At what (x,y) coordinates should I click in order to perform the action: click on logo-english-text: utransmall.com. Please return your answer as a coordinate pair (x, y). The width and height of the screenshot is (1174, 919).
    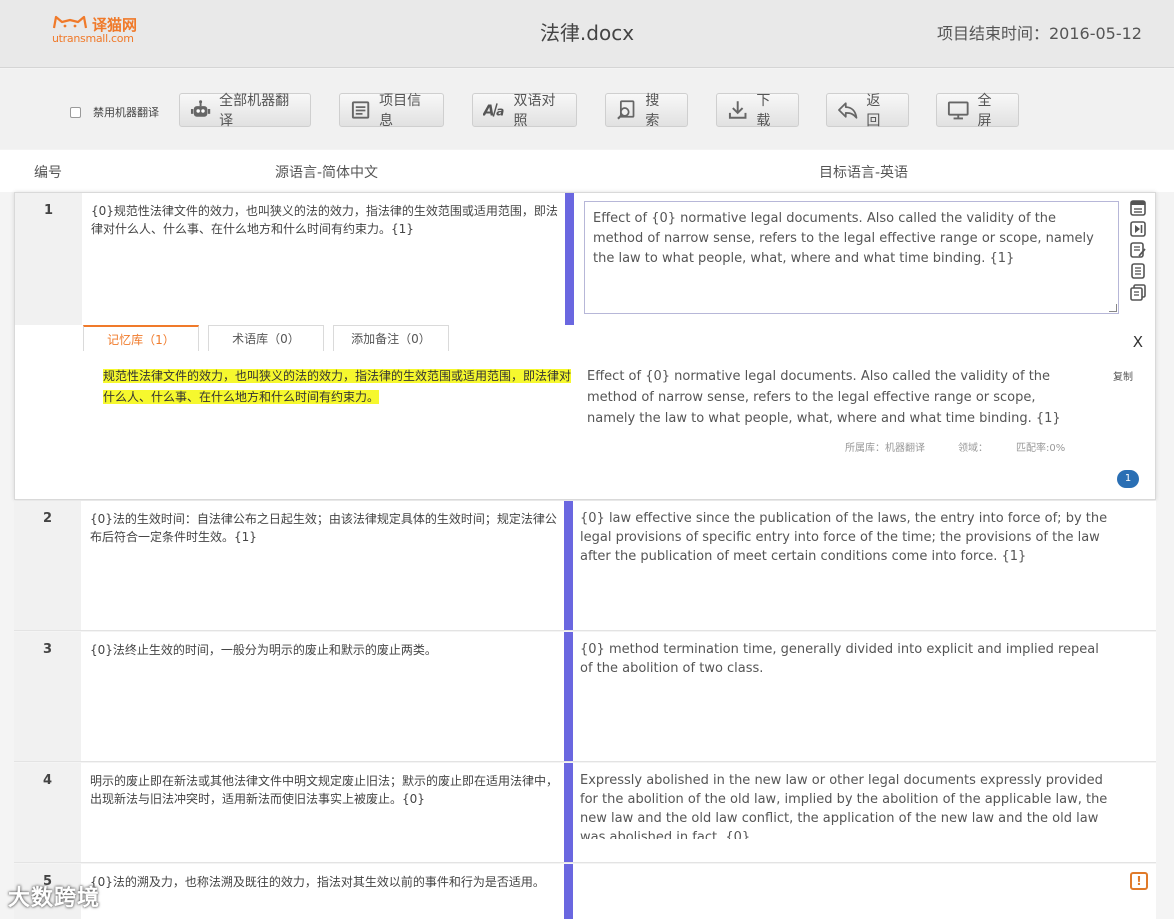
    Looking at the image, I should click on (93, 38).